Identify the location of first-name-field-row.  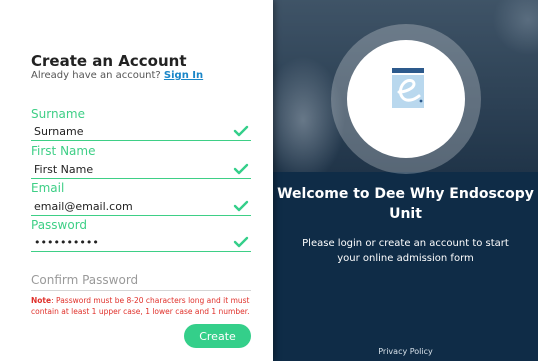
(141, 170).